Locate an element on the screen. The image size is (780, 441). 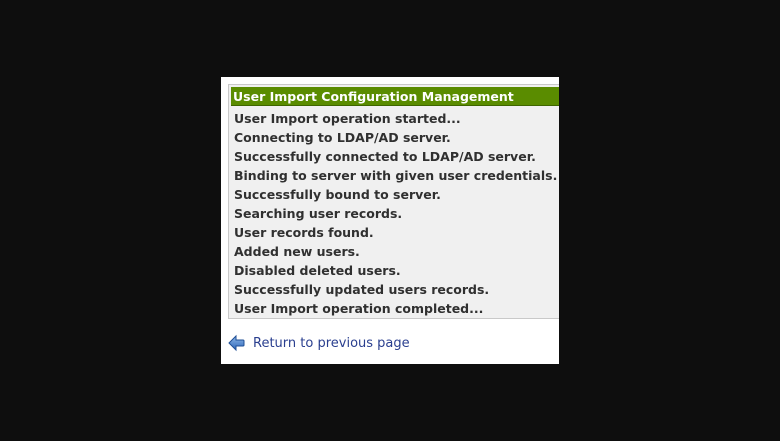
log-line: Successfully bound to server. is located at coordinates (337, 194).